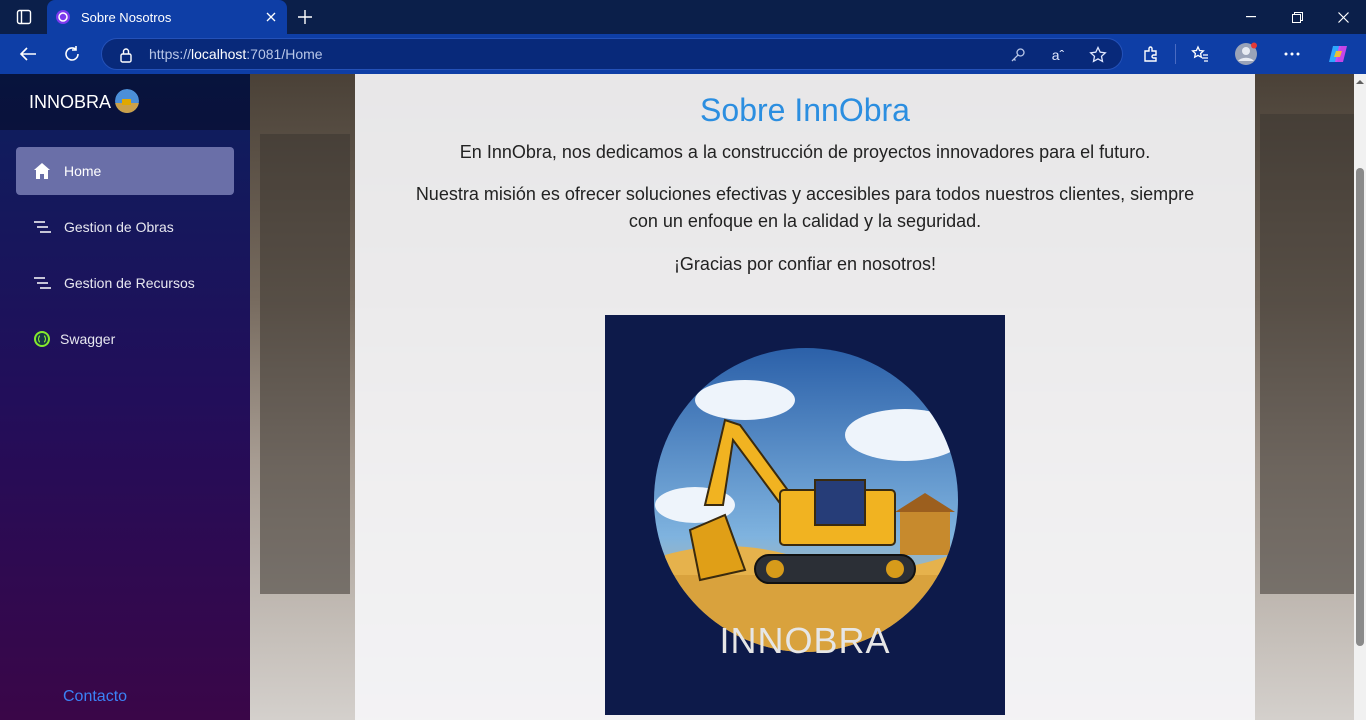 The image size is (1366, 720). I want to click on site-favicon-icon, so click(63, 17).